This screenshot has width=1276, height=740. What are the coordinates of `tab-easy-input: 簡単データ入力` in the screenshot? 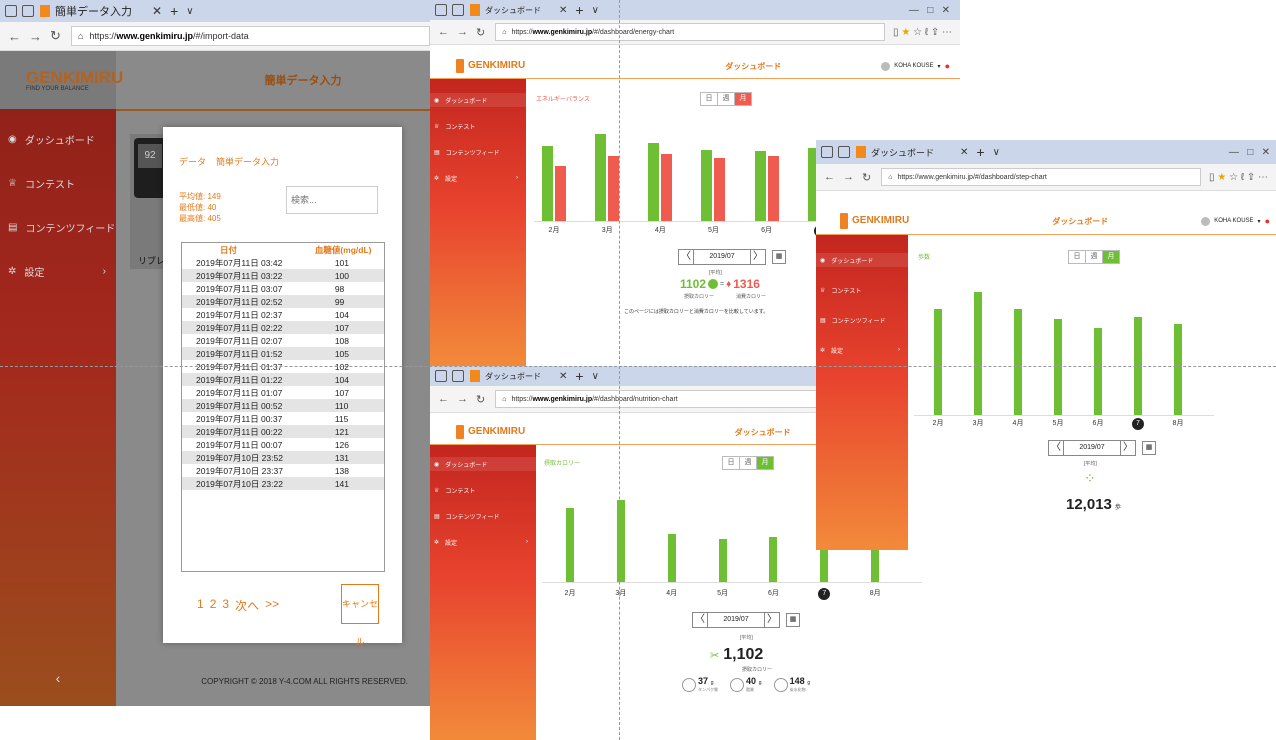 It's located at (247, 163).